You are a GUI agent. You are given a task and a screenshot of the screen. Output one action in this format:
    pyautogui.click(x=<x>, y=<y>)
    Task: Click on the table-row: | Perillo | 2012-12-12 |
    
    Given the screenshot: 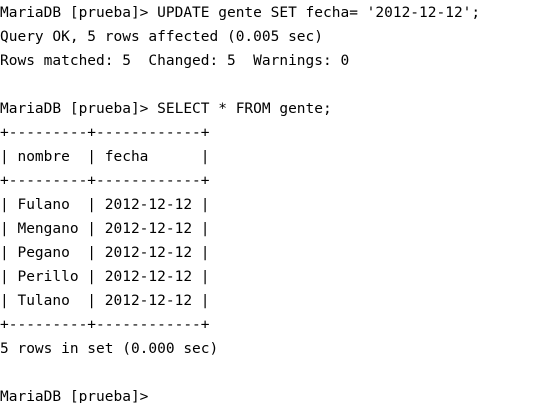 What is the action you would take?
    pyautogui.click(x=105, y=277)
    